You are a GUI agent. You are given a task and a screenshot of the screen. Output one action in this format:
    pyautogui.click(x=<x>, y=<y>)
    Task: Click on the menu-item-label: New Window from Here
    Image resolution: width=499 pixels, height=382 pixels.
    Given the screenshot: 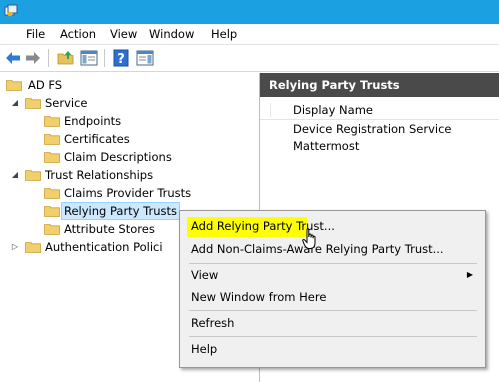 What is the action you would take?
    pyautogui.click(x=259, y=297)
    